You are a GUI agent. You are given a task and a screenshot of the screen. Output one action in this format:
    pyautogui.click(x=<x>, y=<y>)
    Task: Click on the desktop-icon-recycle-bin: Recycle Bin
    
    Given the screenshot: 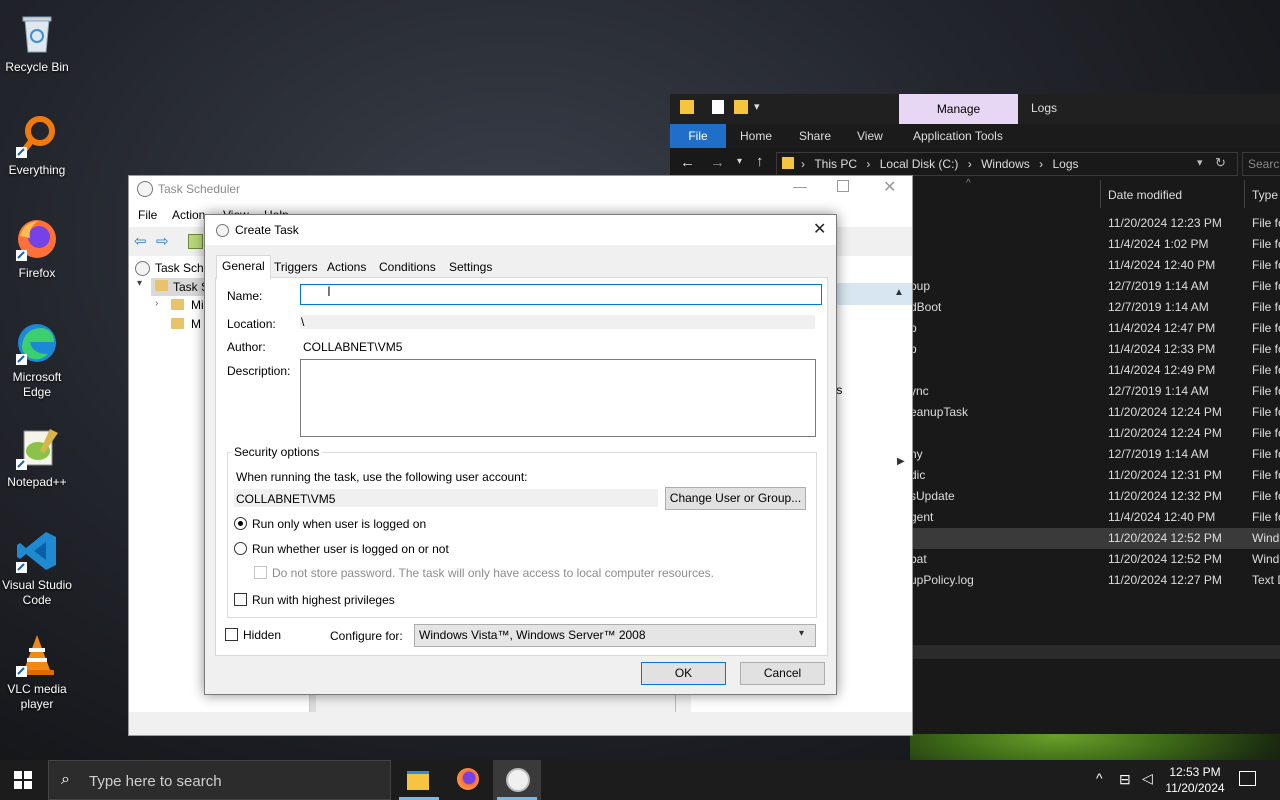 What is the action you would take?
    pyautogui.click(x=37, y=42)
    